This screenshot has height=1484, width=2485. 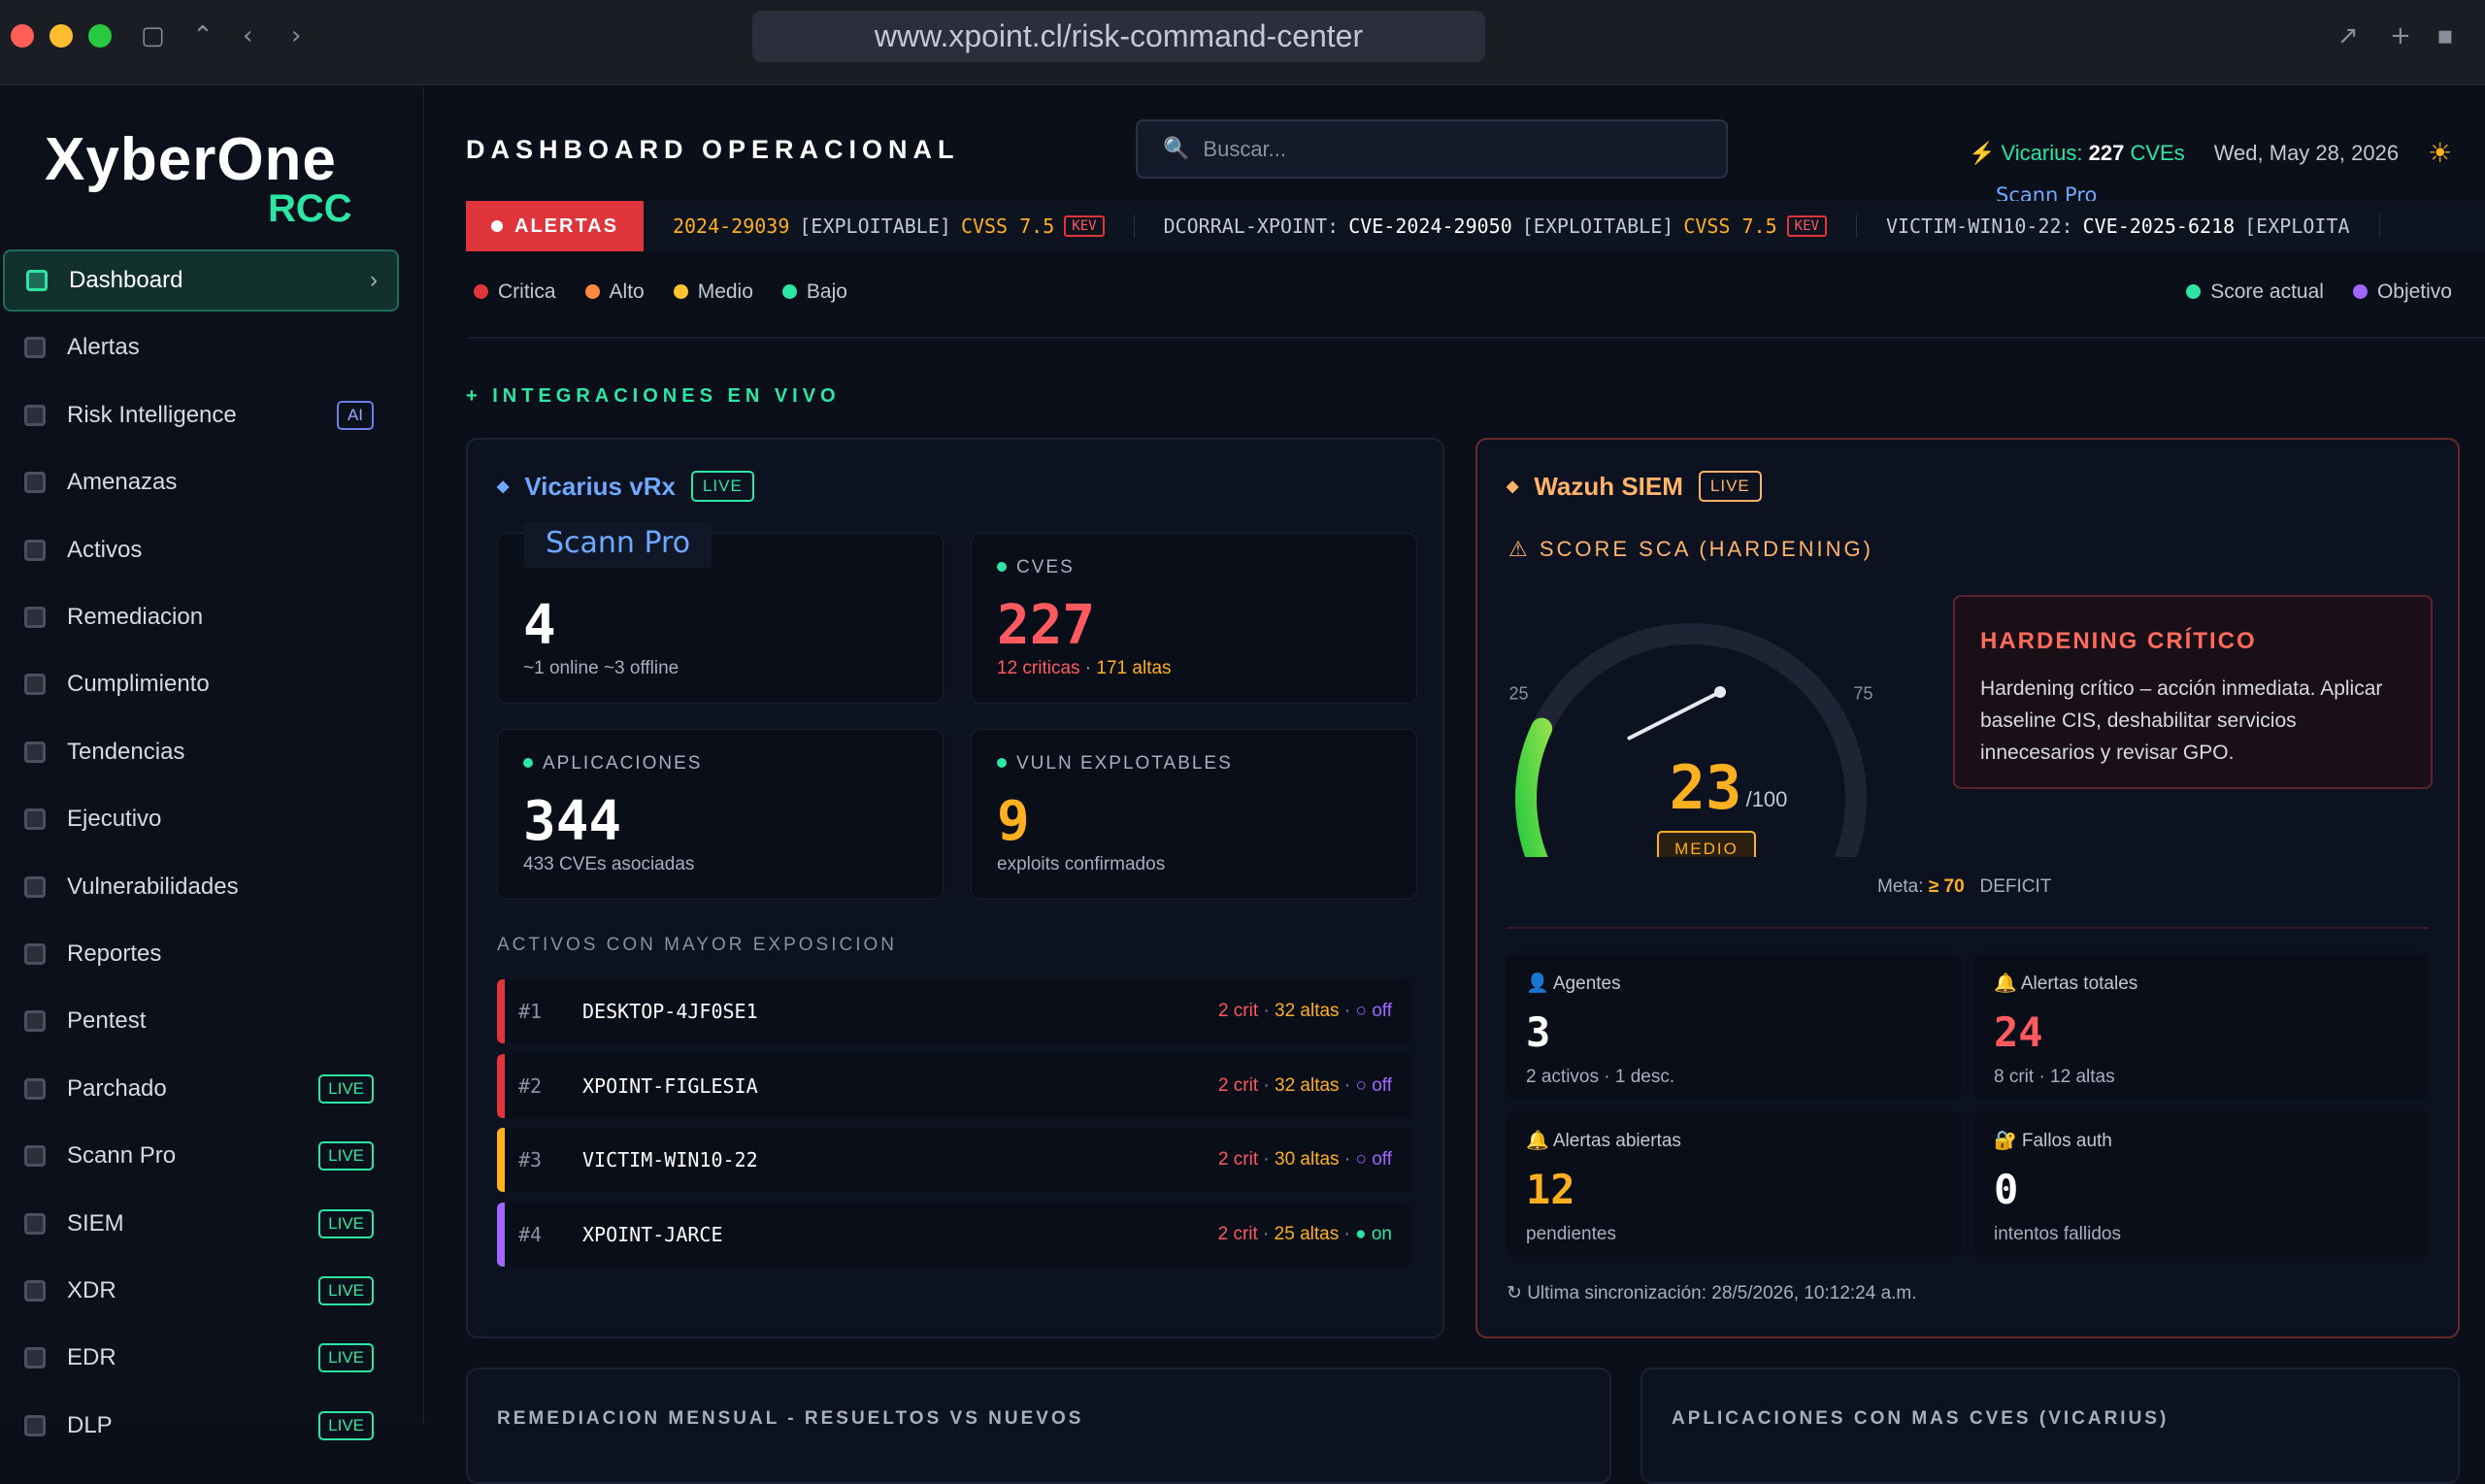 I want to click on stat-label: 🔔 Alertas abiertas, so click(x=1604, y=1141).